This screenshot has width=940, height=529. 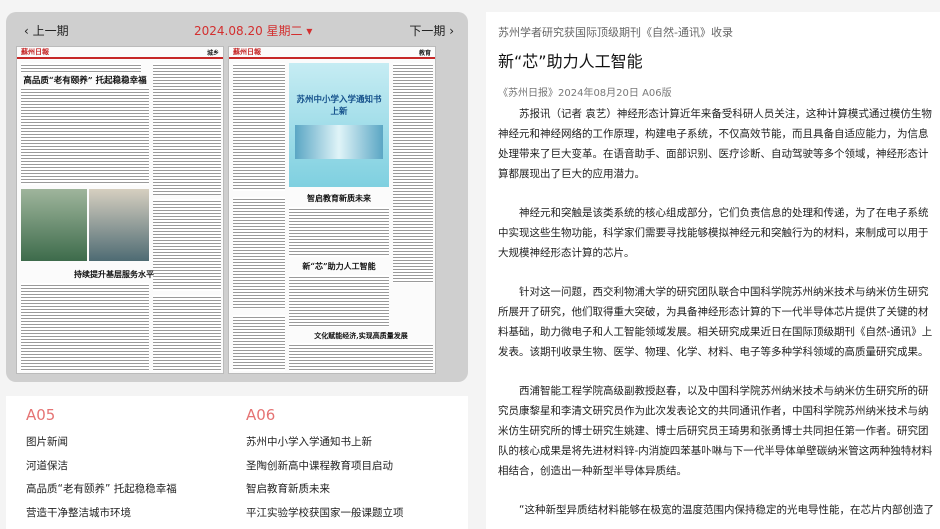 I want to click on article-link: 智启教育新质未来, so click(x=325, y=493).